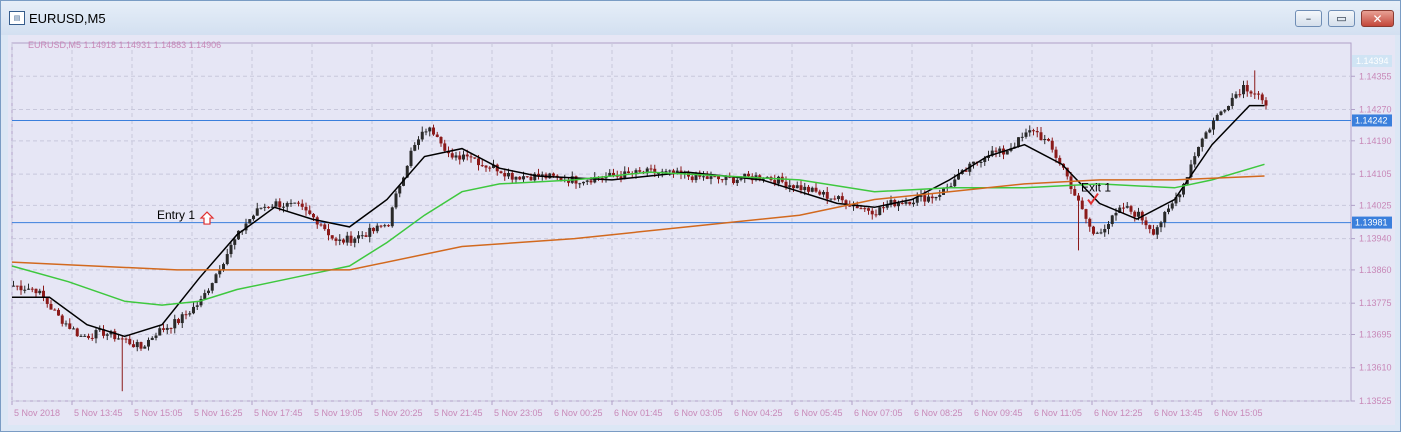 Image resolution: width=1401 pixels, height=432 pixels. Describe the element at coordinates (1377, 18) in the screenshot. I see `close-button: ✕` at that location.